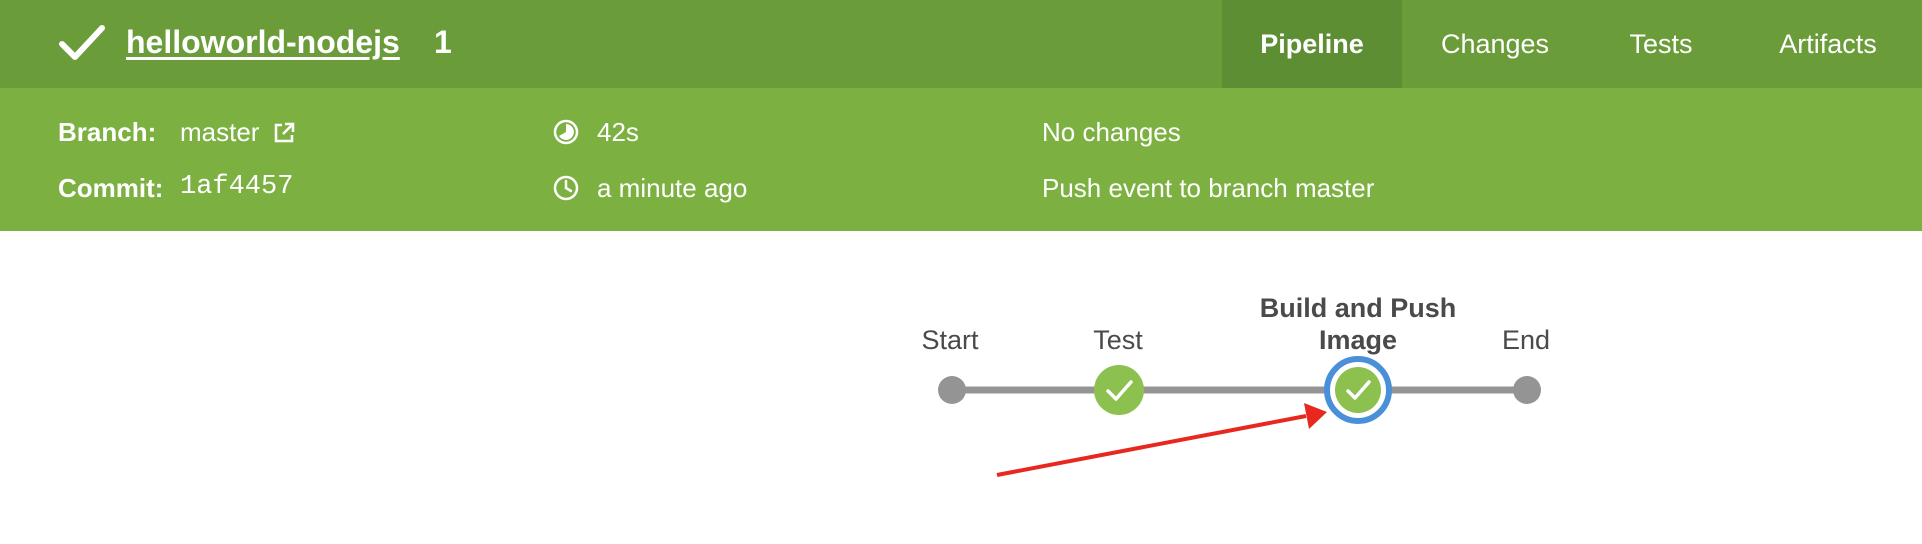 This screenshot has width=1922, height=544. I want to click on clock-icon, so click(566, 188).